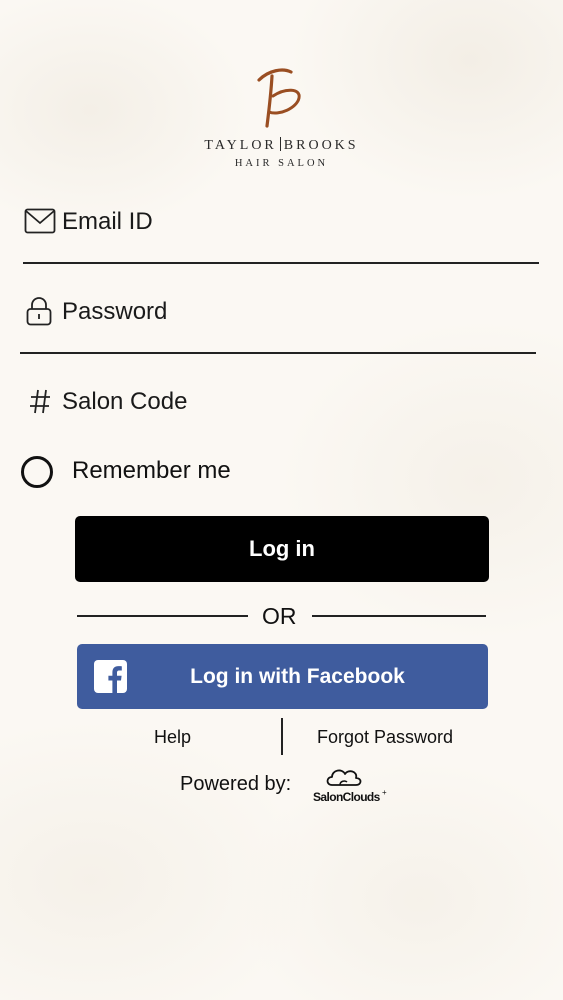  I want to click on brand-separator, so click(280, 144).